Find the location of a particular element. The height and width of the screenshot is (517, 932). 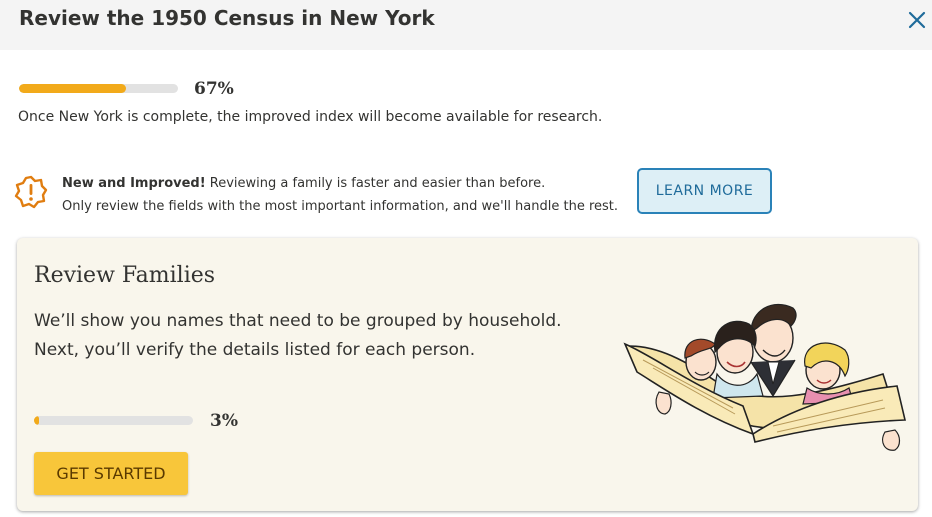

dialog-header: Review the 1950 Census in New York is located at coordinates (466, 25).